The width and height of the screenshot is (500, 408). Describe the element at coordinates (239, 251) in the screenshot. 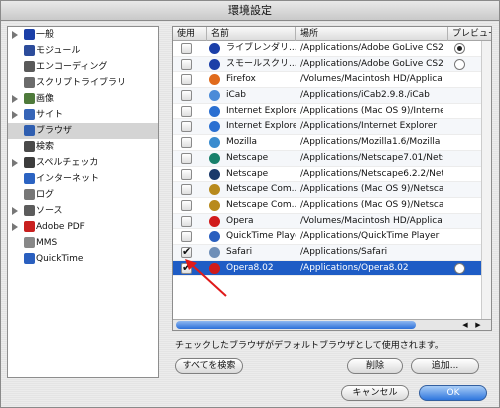

I see `browser-name: Safari` at that location.